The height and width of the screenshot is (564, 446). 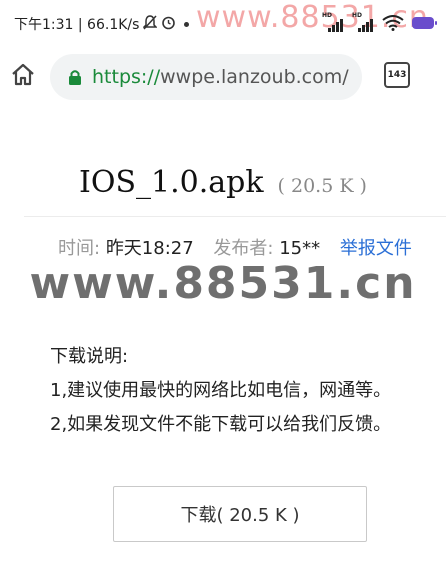 I want to click on url-bar: https://wwpe.lanzoub.com/, so click(x=206, y=77).